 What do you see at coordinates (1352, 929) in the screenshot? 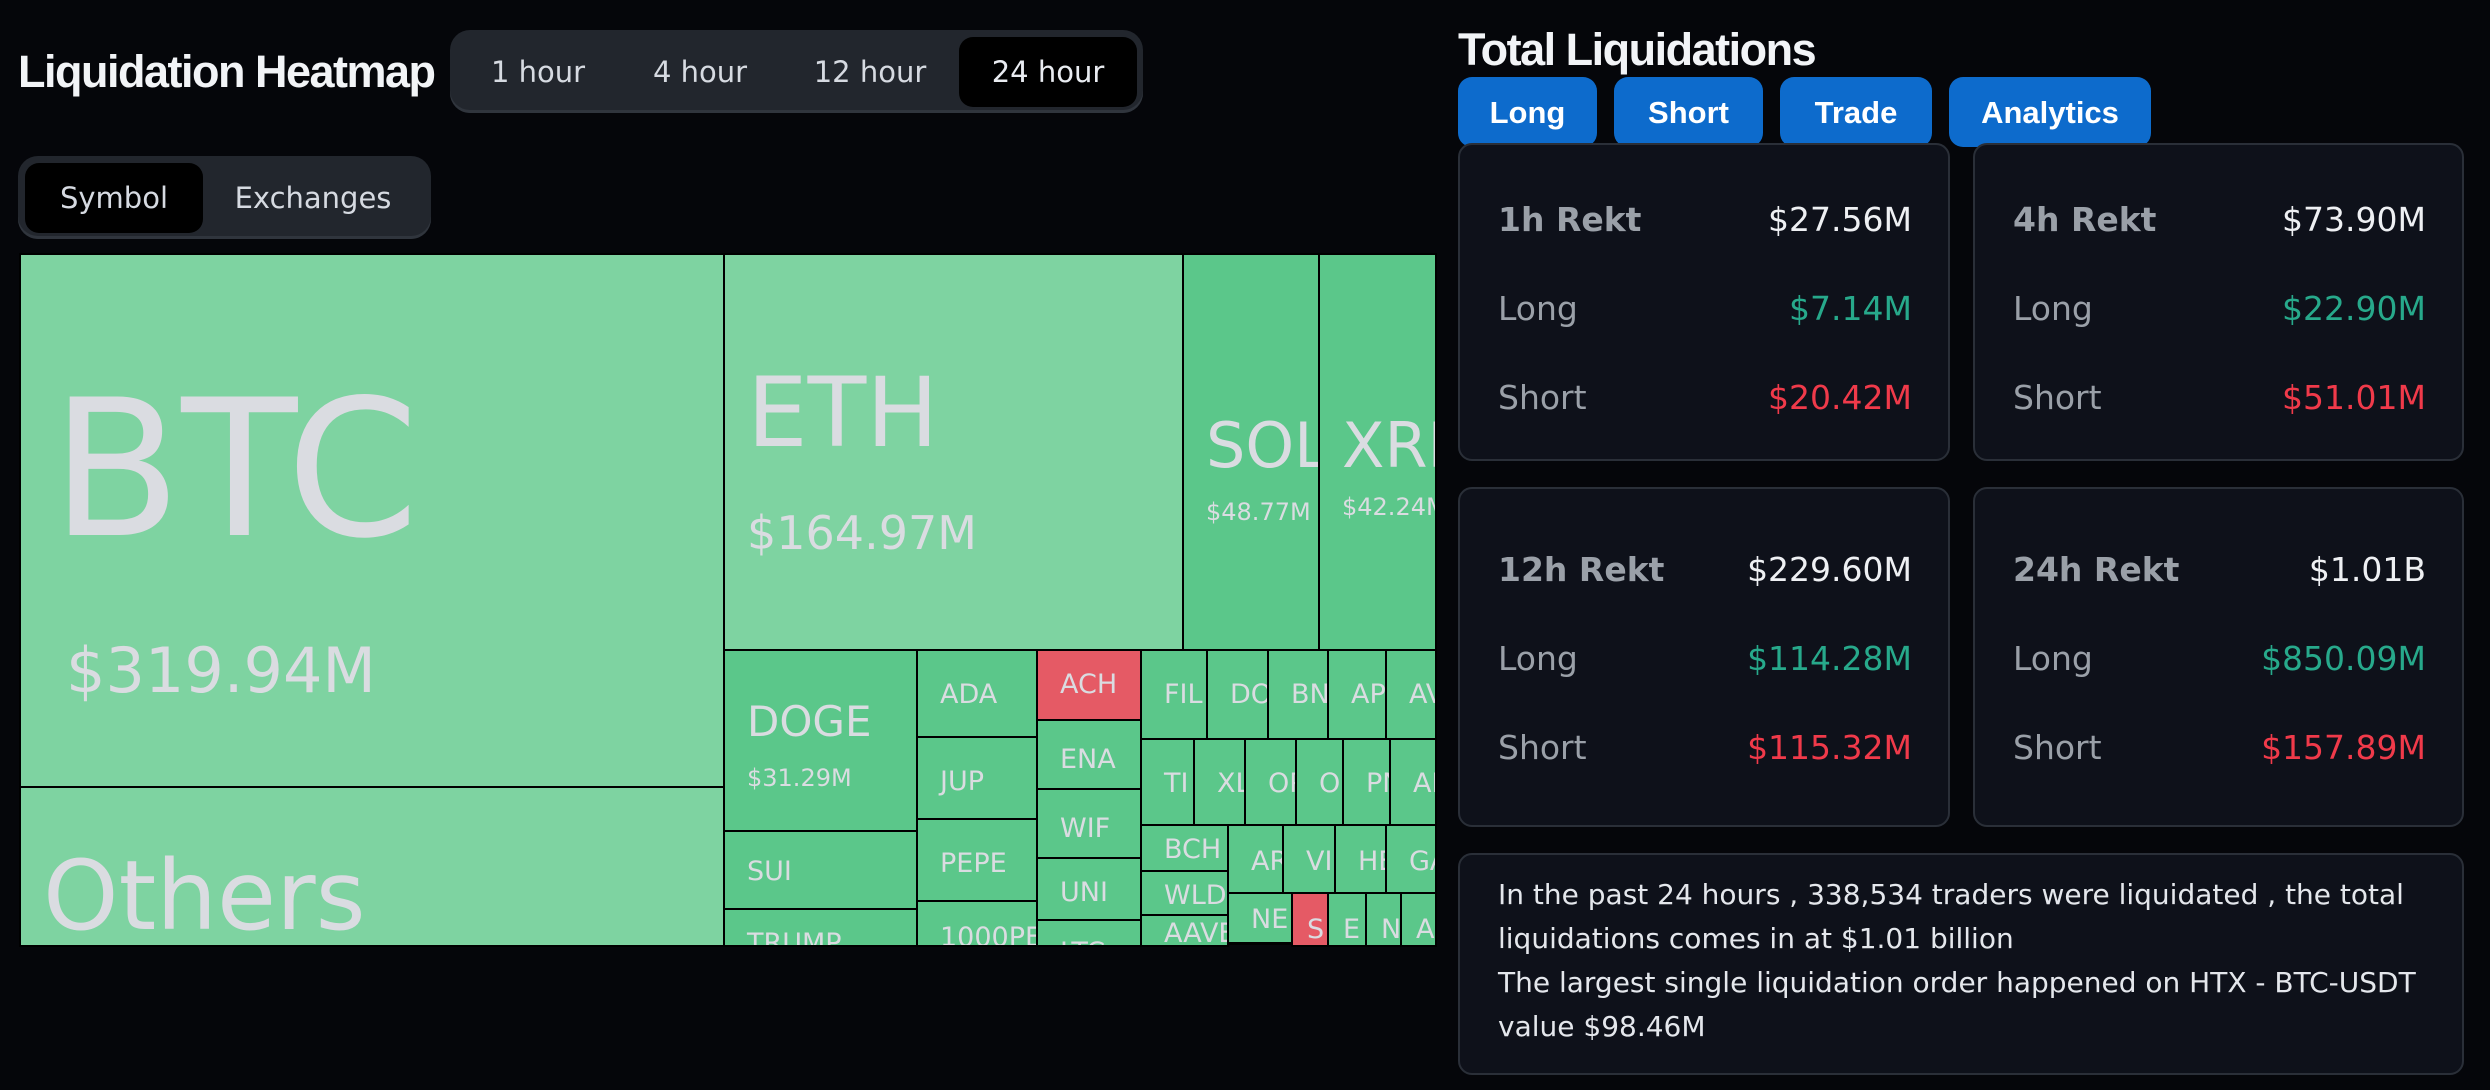
I see `tile-symbol: E` at bounding box center [1352, 929].